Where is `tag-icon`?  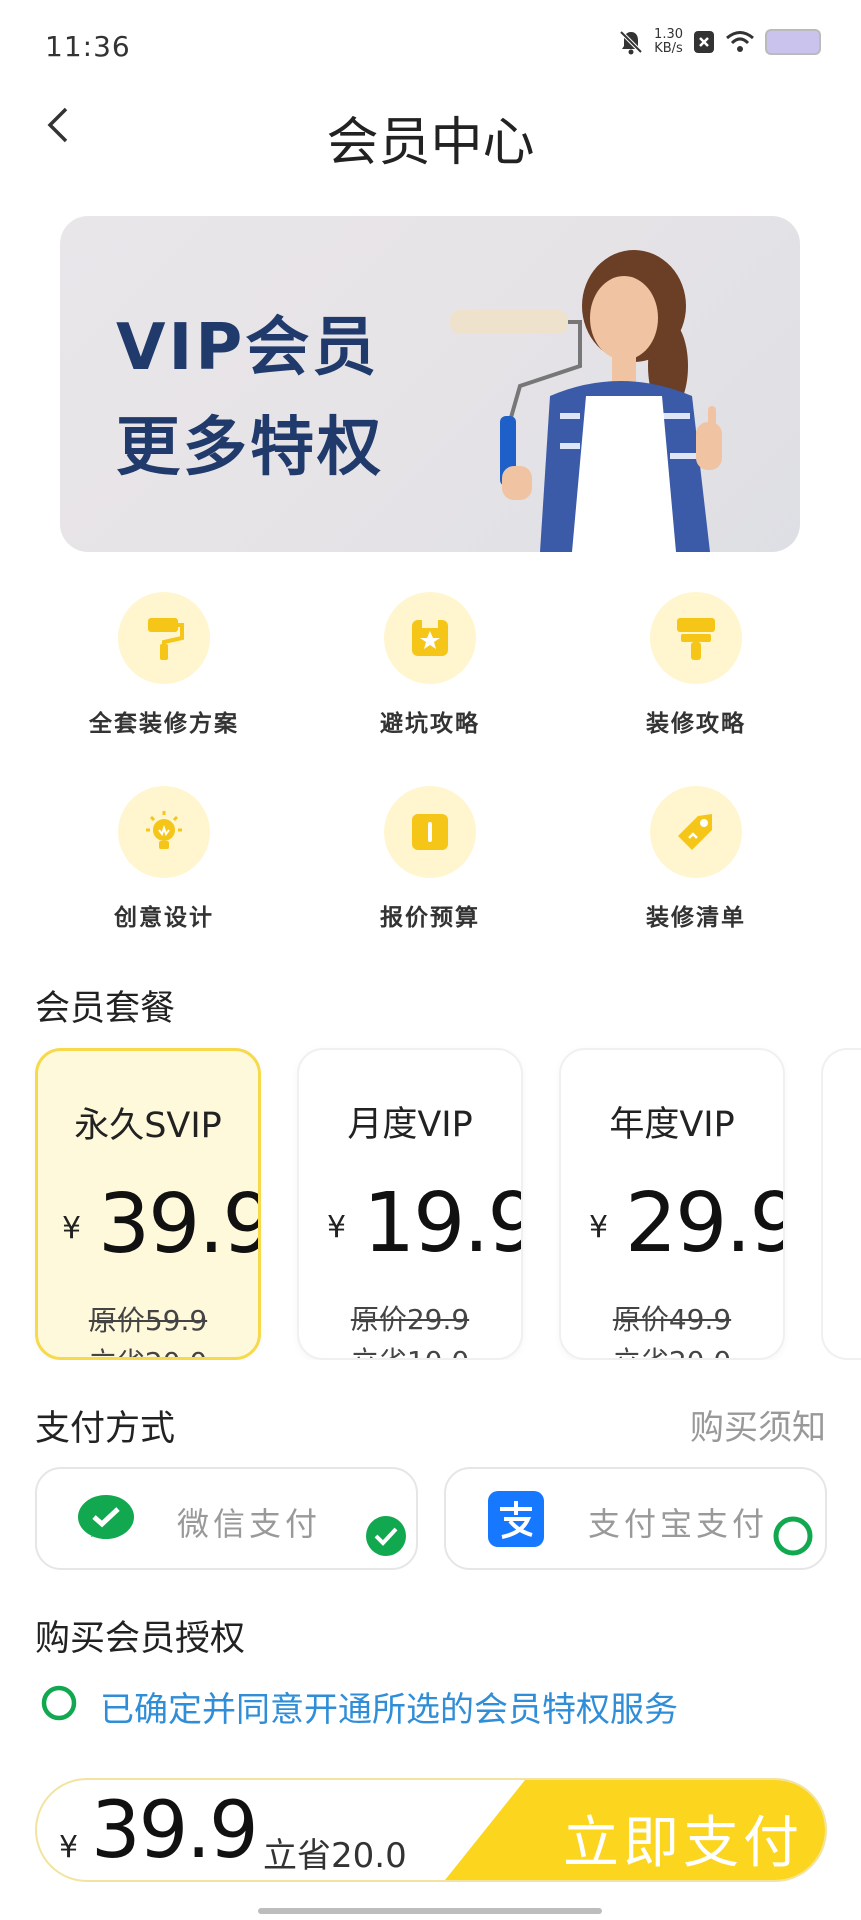
tag-icon is located at coordinates (696, 832).